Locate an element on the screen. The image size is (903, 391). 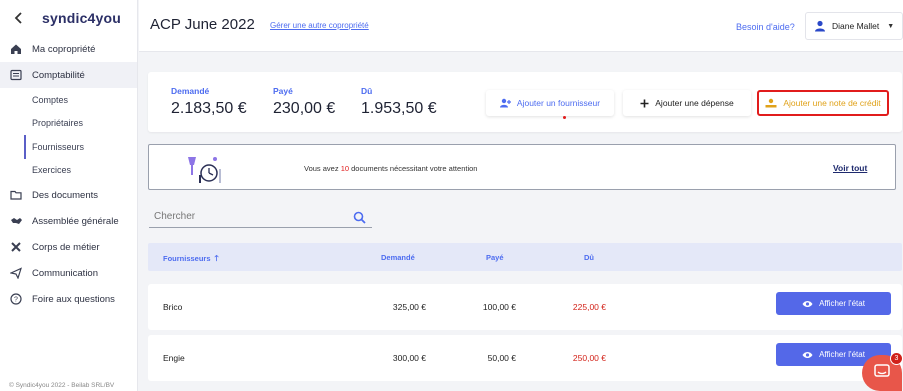
folder-icon is located at coordinates (16, 195).